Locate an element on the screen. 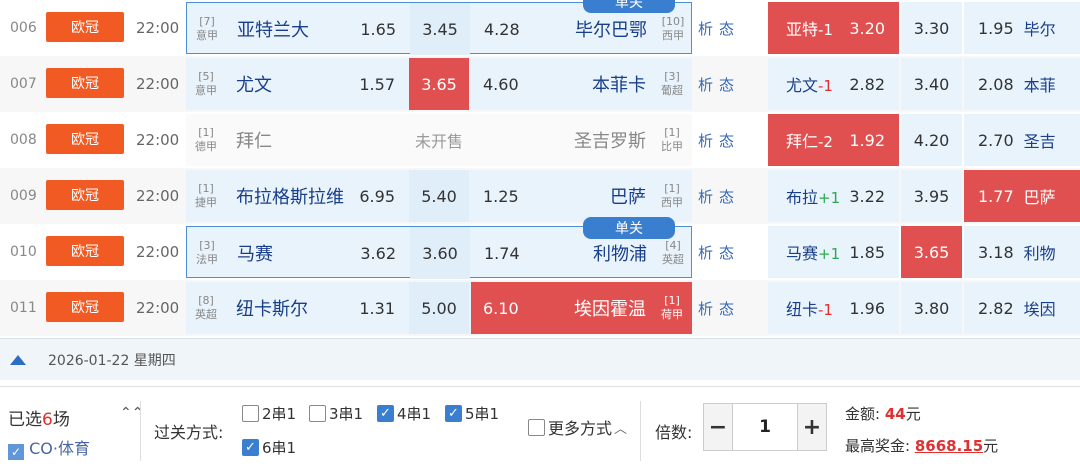 This screenshot has height=471, width=1080. handicap-away-team: 利物 is located at coordinates (1039, 253).